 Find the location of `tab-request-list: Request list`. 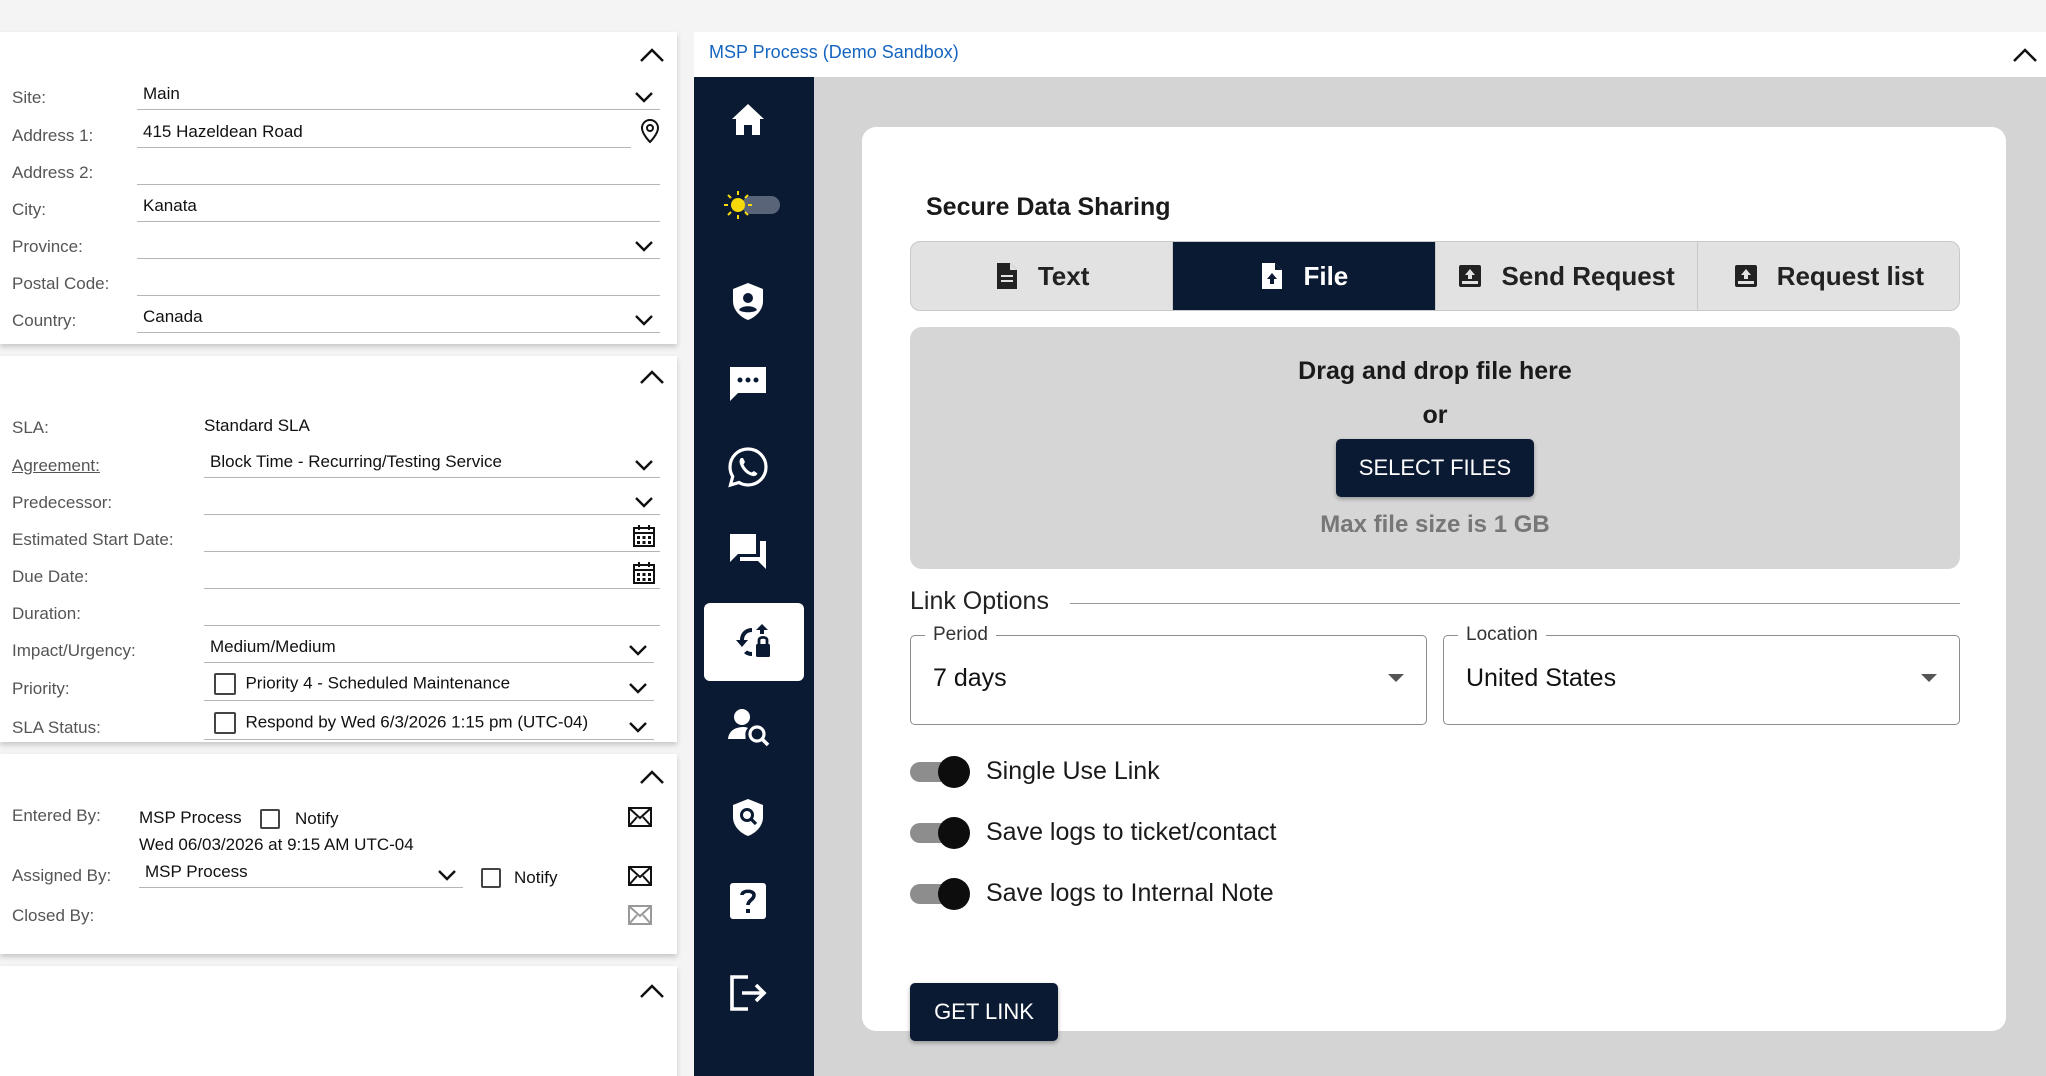

tab-request-list: Request list is located at coordinates (1828, 276).